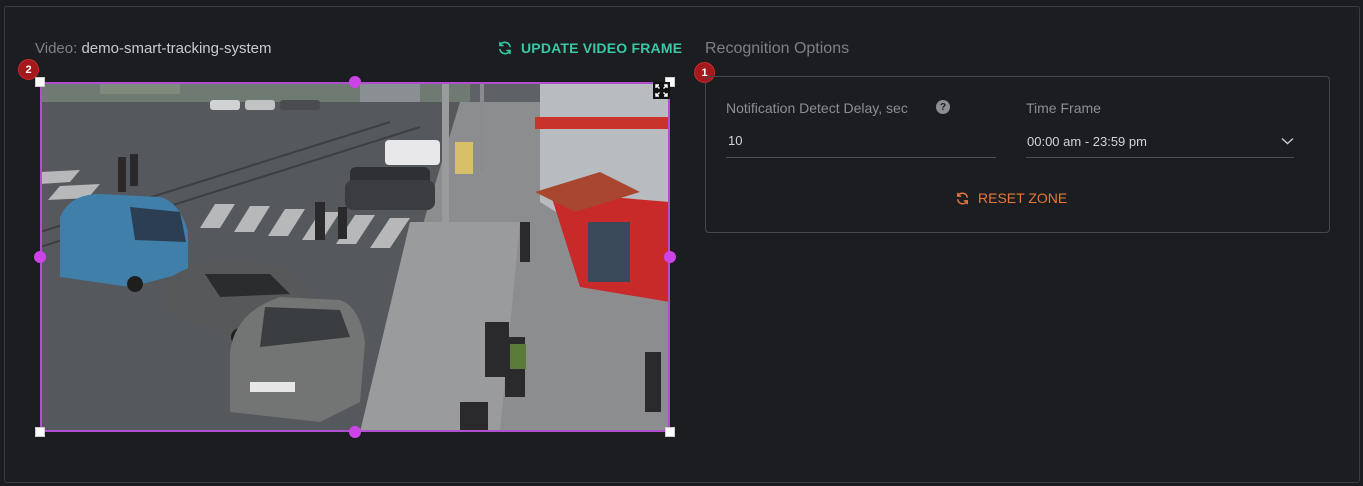  I want to click on reset-zone-label: RESET ZONE, so click(1023, 198).